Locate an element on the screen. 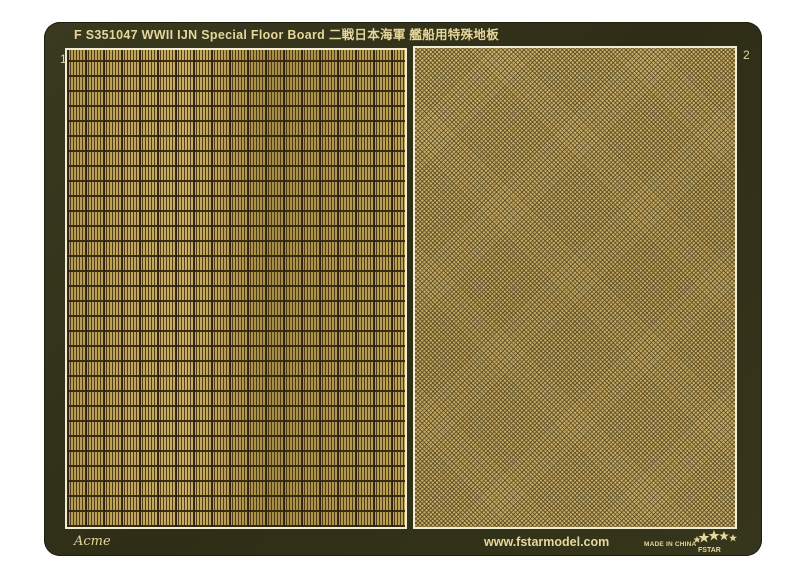 The image size is (805, 575). website-label: www.fstarmodel.com is located at coordinates (547, 542).